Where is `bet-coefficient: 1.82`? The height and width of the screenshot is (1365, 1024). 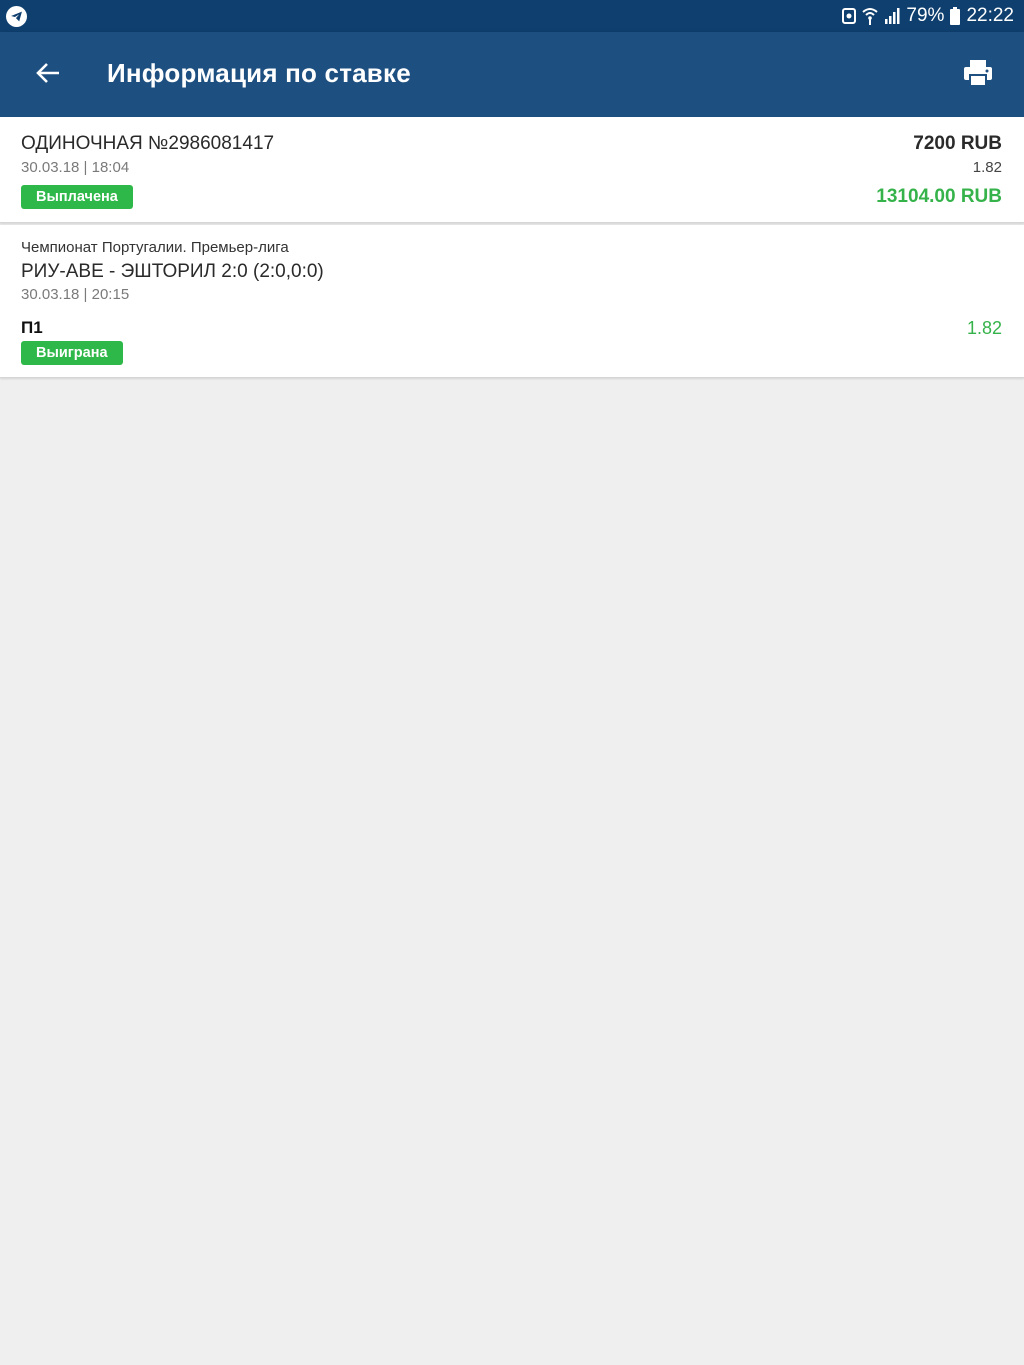
bet-coefficient: 1.82 is located at coordinates (987, 167).